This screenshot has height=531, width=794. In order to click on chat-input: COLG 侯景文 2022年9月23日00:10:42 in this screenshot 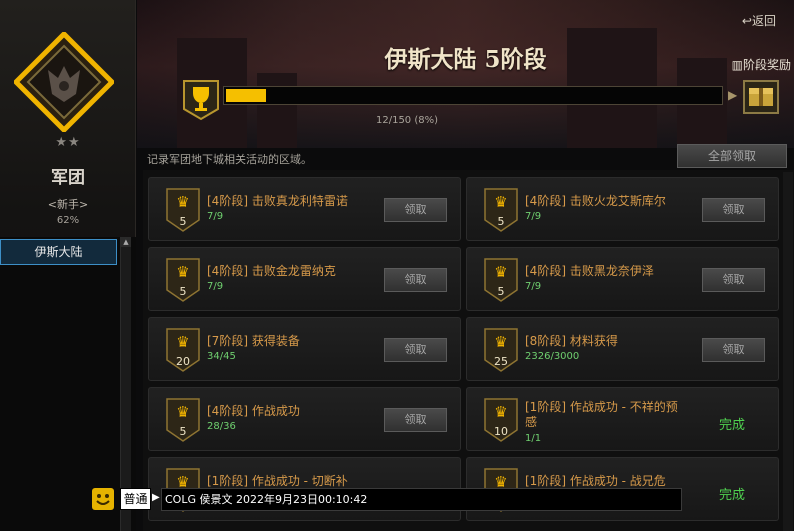, I will do `click(421, 499)`.